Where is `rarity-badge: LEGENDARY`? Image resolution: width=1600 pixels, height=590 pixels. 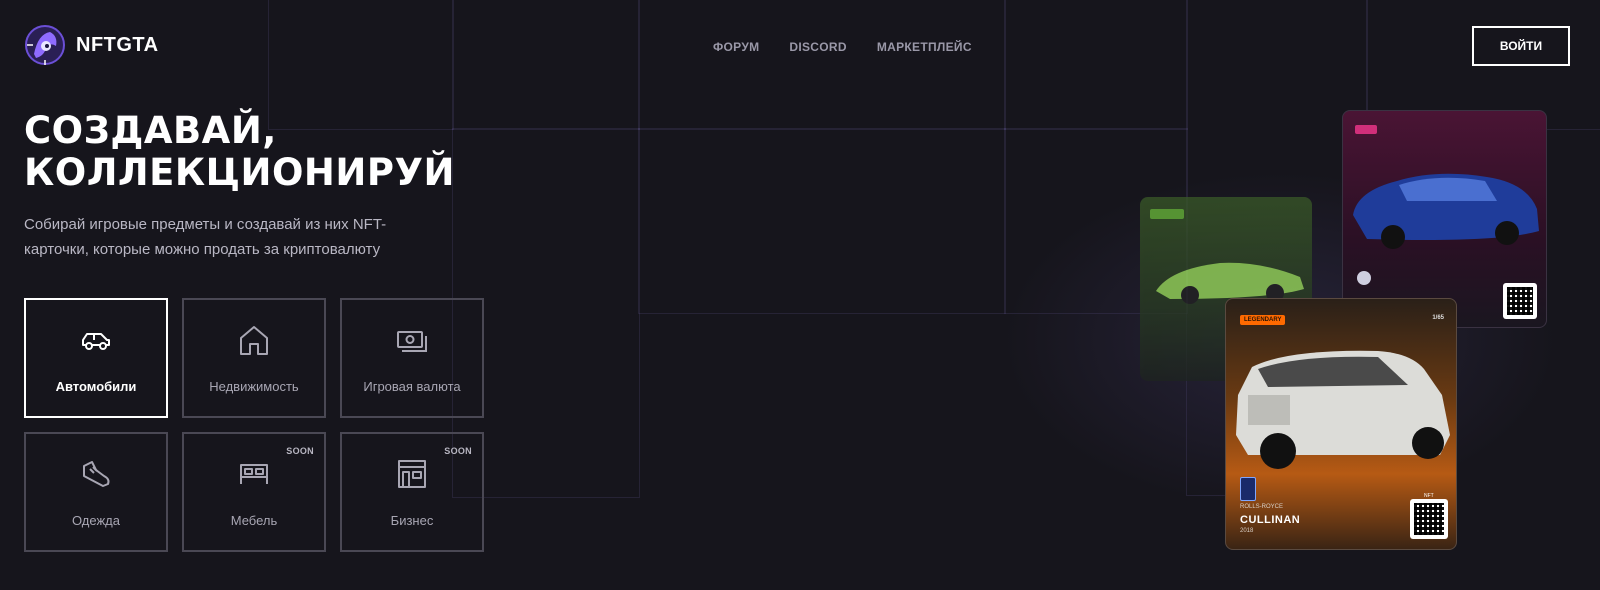
rarity-badge: LEGENDARY is located at coordinates (1263, 320).